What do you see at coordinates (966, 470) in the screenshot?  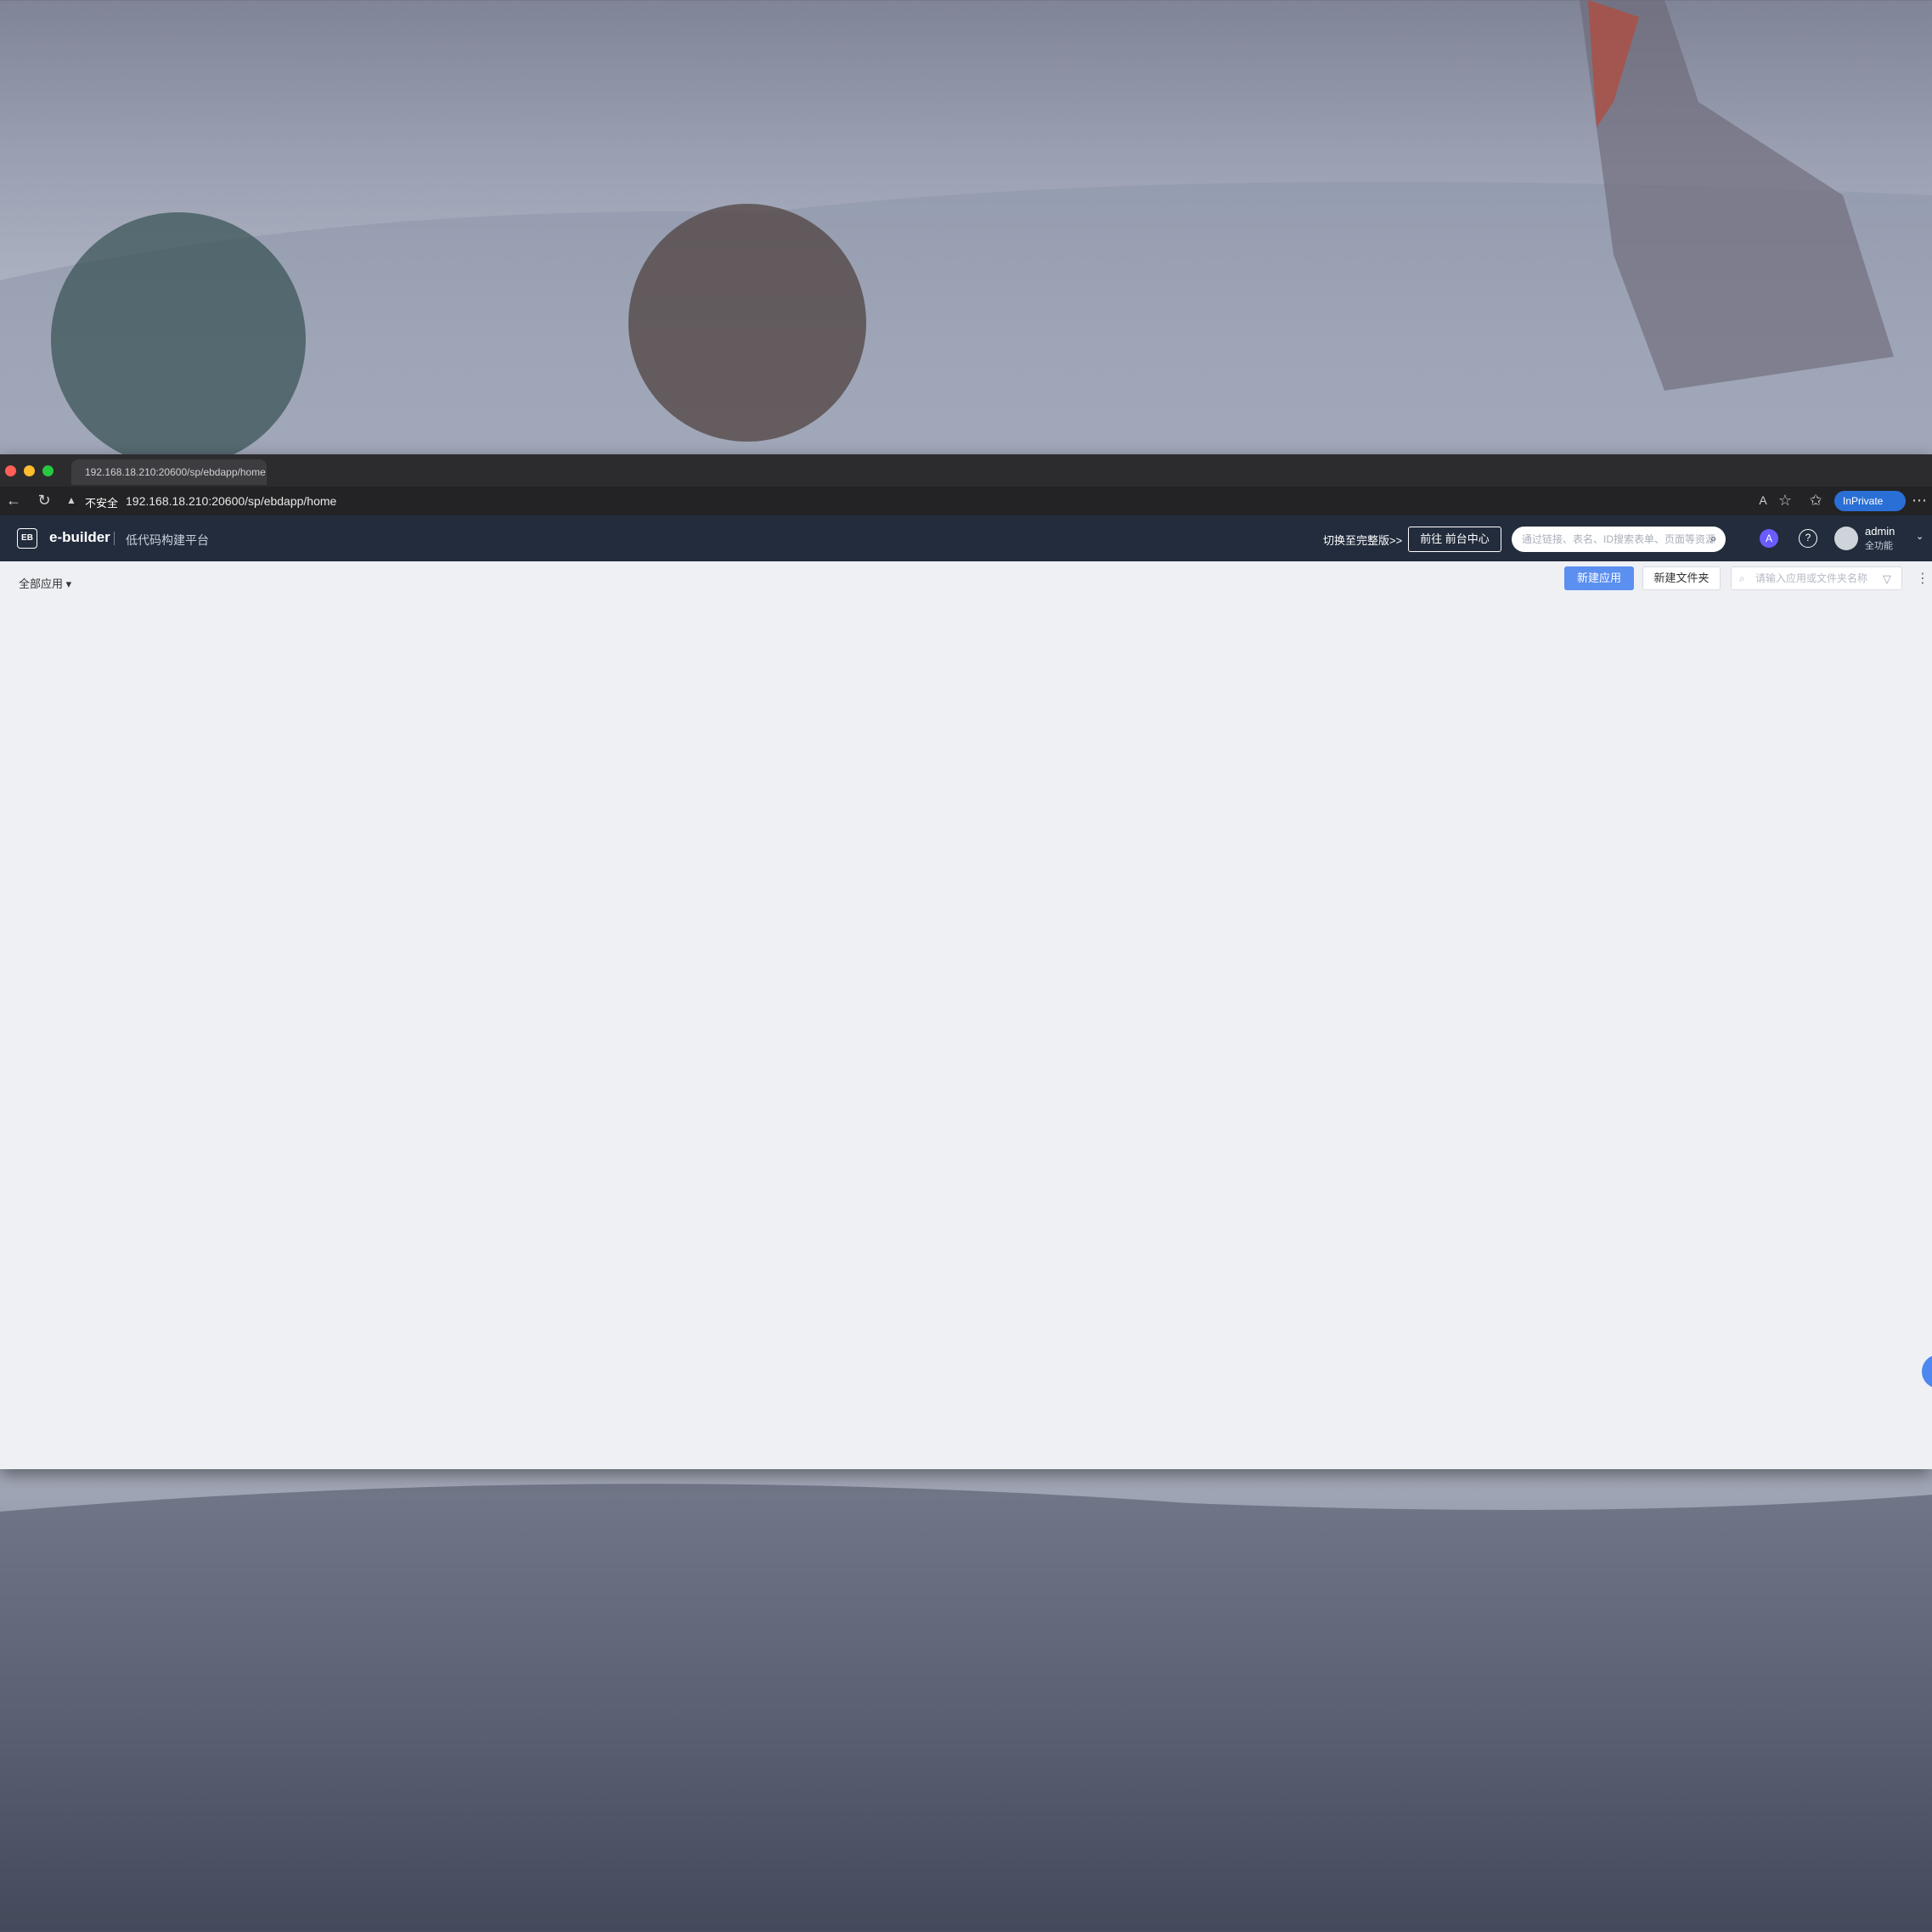 I see `tab-strip: 192.168.18.210:20600/sp/ebdapp/home` at bounding box center [966, 470].